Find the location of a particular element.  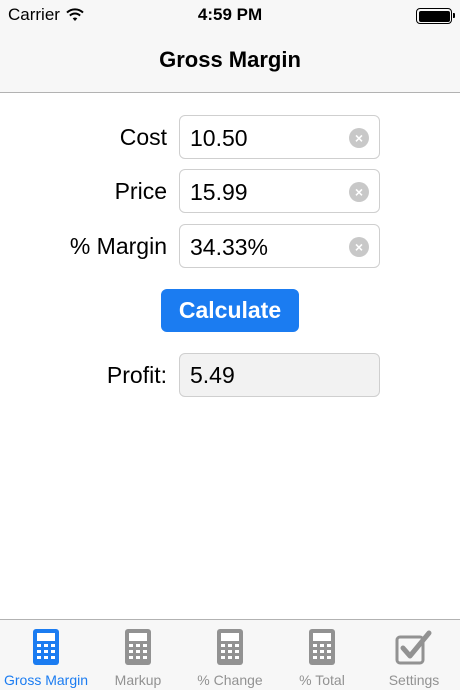

tab-label: % Change is located at coordinates (230, 680).